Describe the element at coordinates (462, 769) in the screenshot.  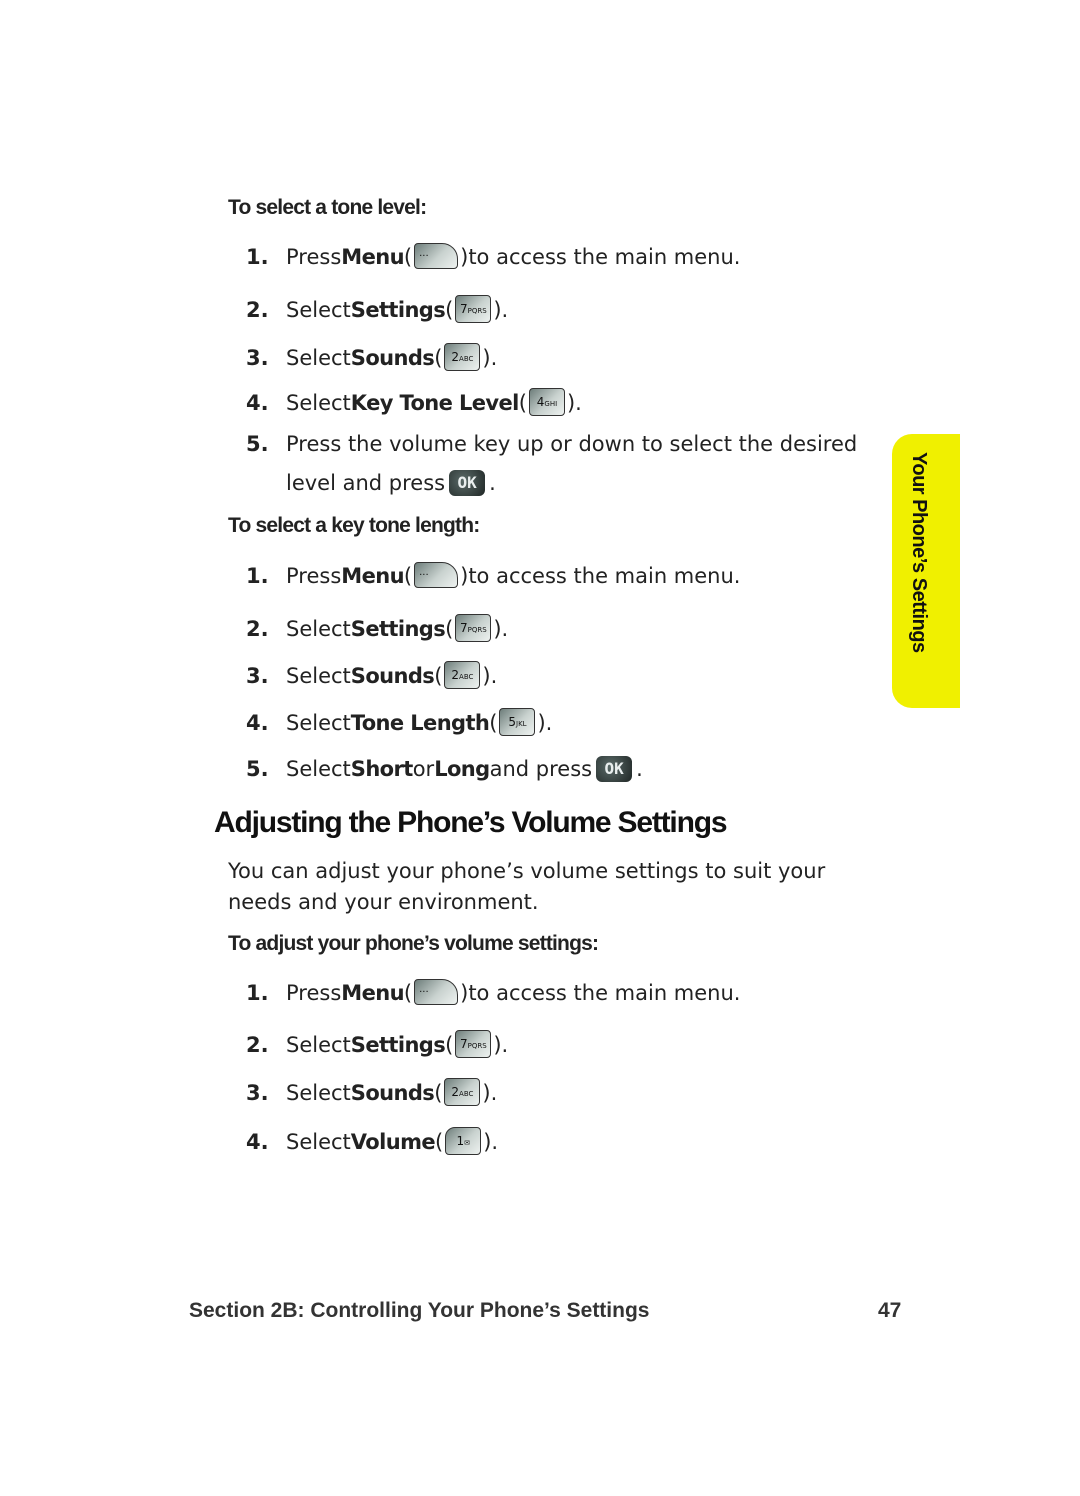
I see `step-bold: Long` at that location.